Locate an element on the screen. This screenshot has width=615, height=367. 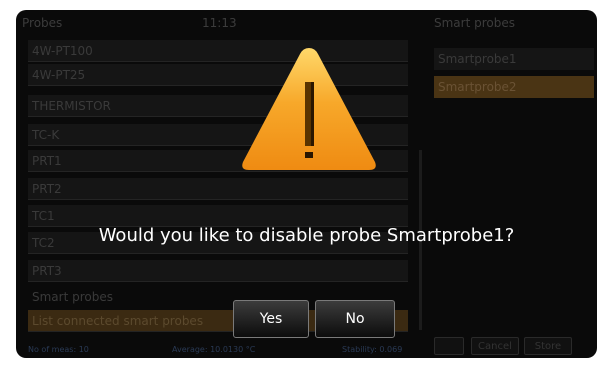
probe-item: TC1 is located at coordinates (218, 216).